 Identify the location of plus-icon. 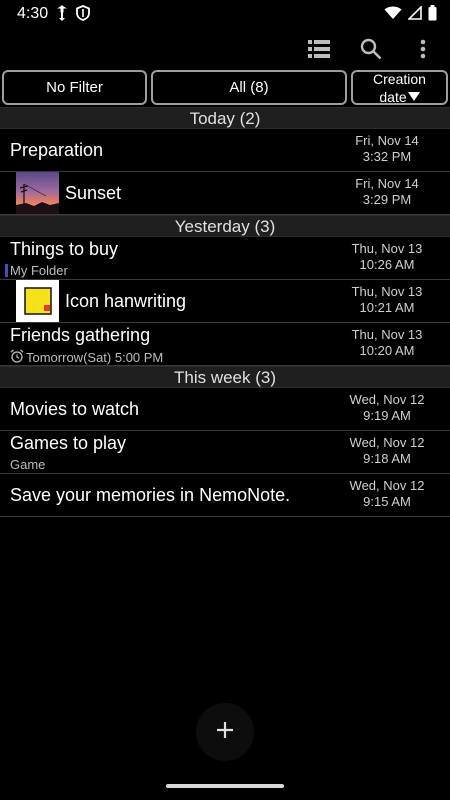
(225, 732).